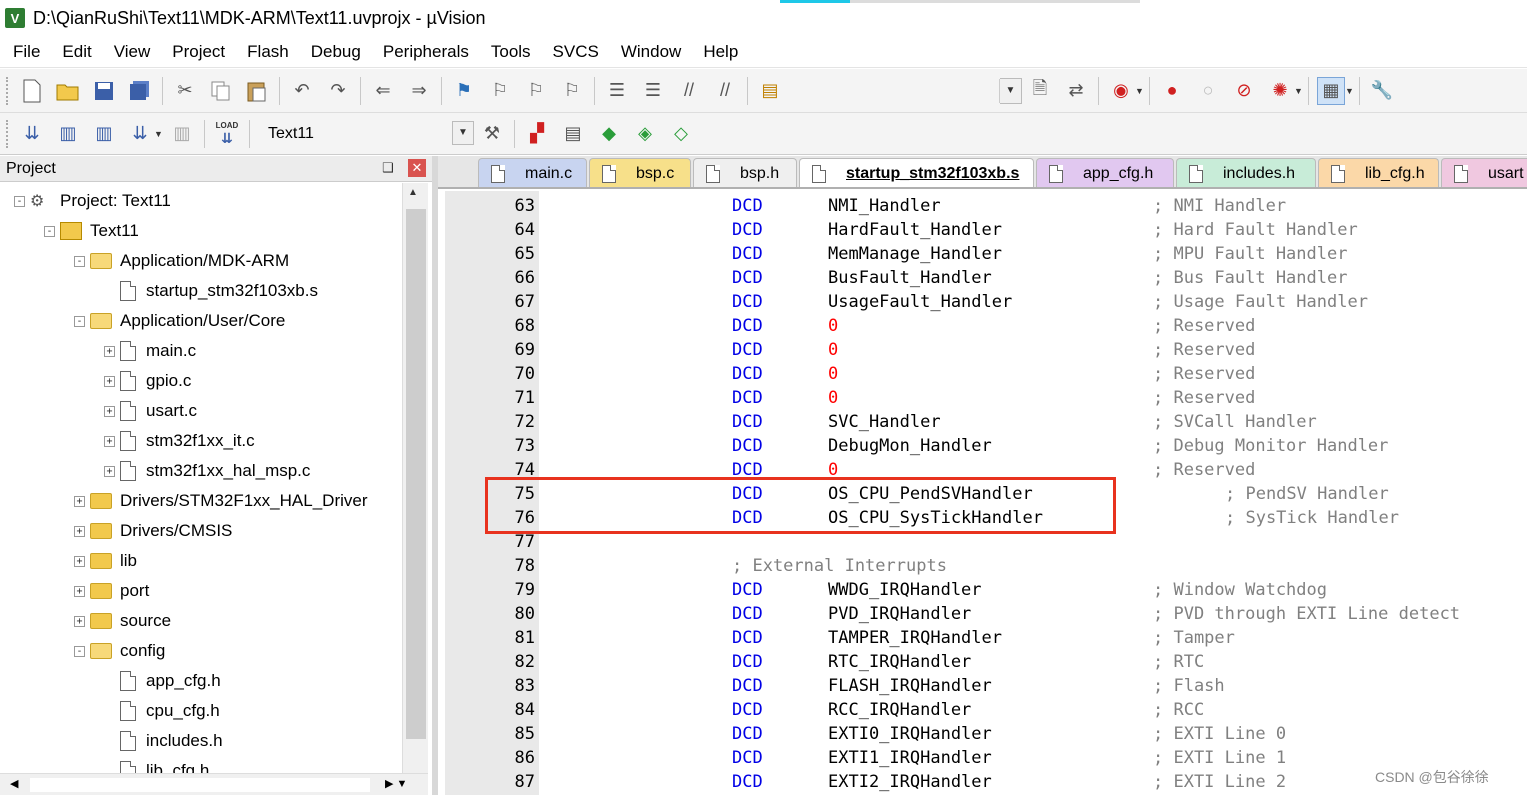 The height and width of the screenshot is (795, 1527). What do you see at coordinates (986, 590) in the screenshot?
I see `code-line: 79 DCD WWDG_IRQHandler ; Window Watchdog` at bounding box center [986, 590].